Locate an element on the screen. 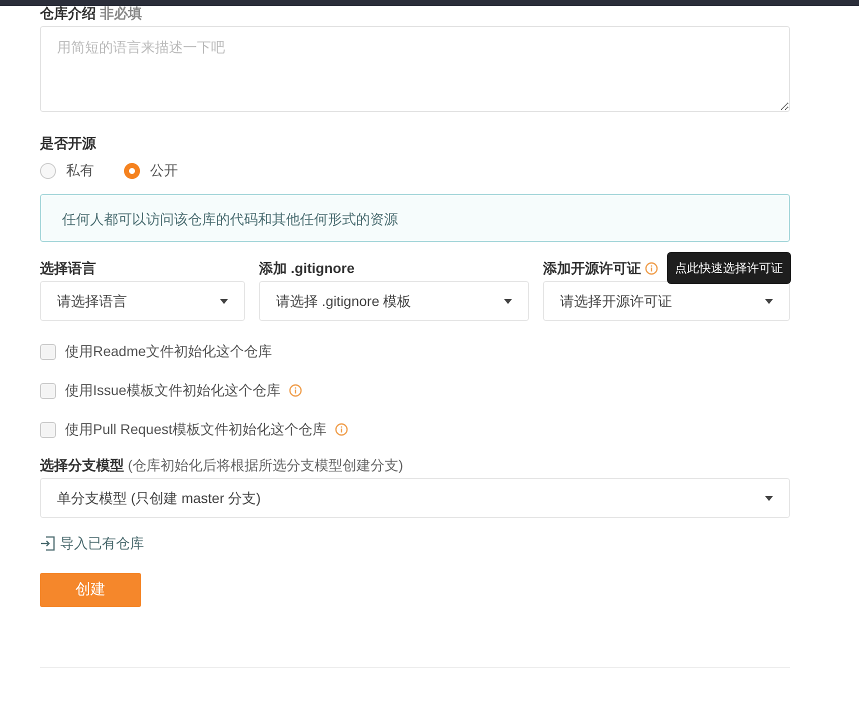 The height and width of the screenshot is (713, 859). select-field: 单分支模型 (只创建 master 分支) is located at coordinates (415, 498).